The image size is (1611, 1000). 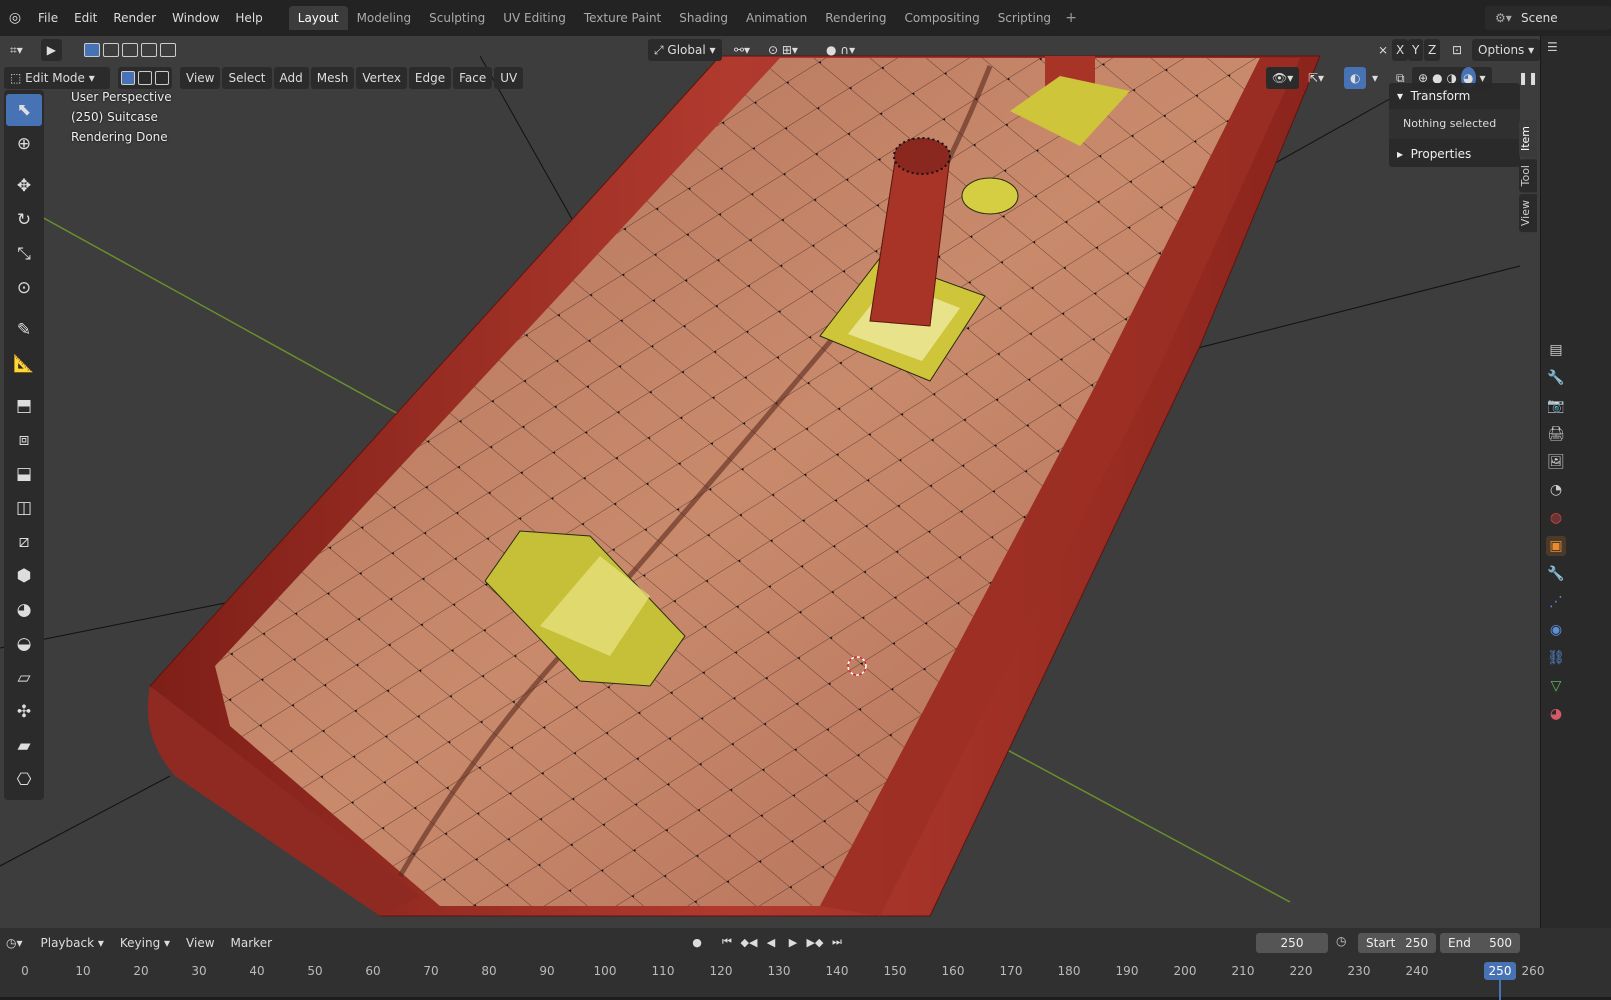 I want to click on rip-tool-icon: ⎔, so click(x=24, y=780).